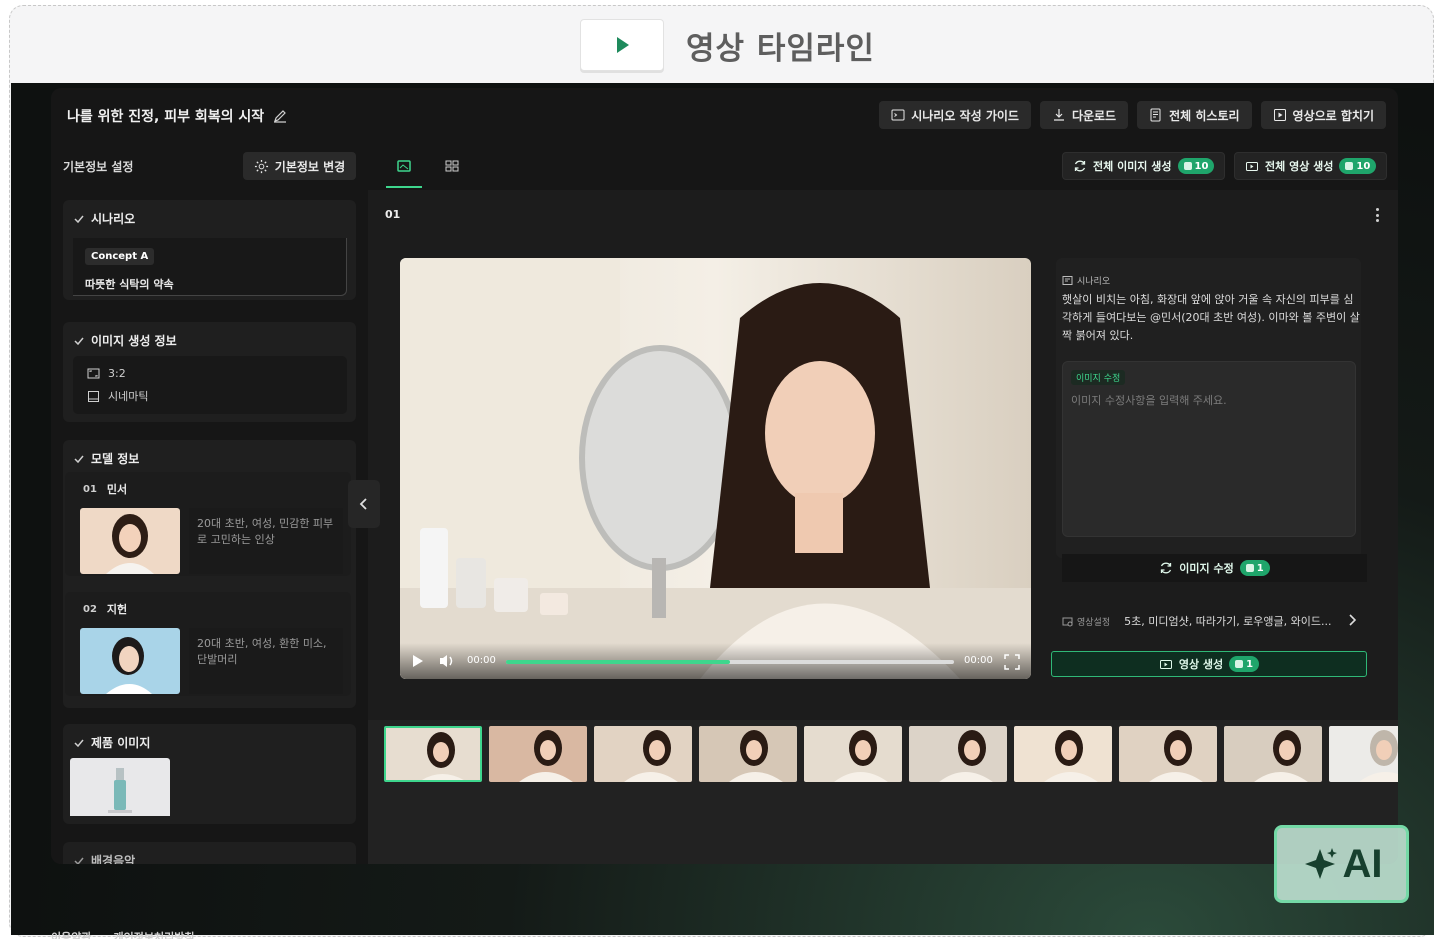 The image size is (1436, 939). I want to click on merge-video-button: 영상으로 합치기, so click(1323, 115).